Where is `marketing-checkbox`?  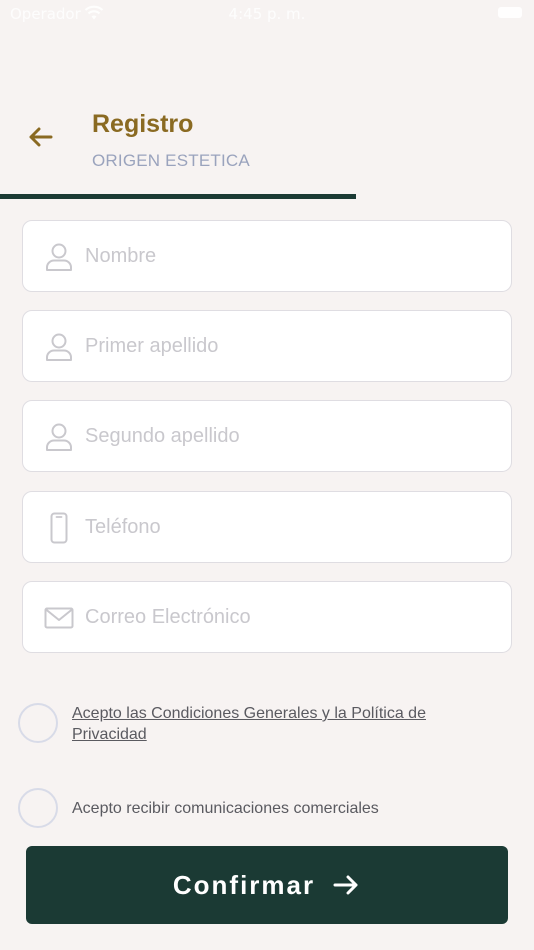 marketing-checkbox is located at coordinates (38, 808).